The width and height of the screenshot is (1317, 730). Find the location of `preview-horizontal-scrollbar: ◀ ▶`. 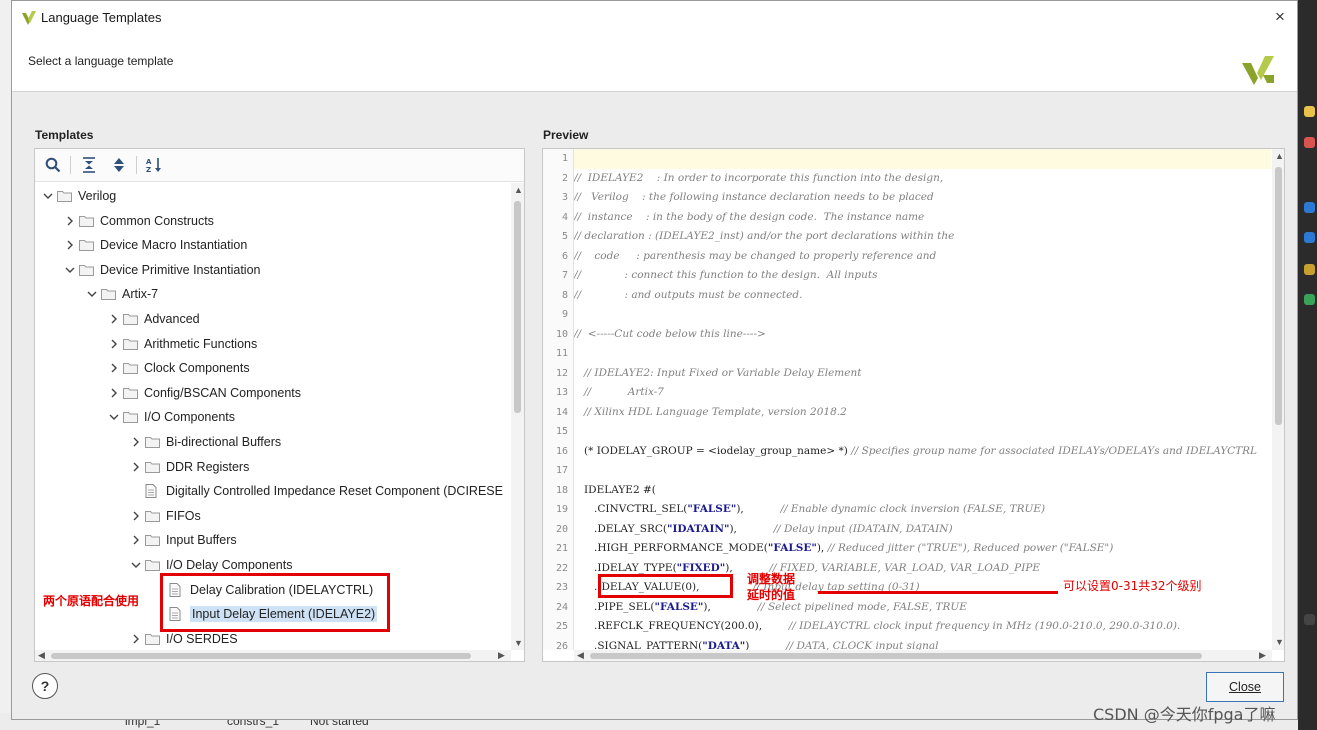

preview-horizontal-scrollbar: ◀ ▶ is located at coordinates (923, 655).